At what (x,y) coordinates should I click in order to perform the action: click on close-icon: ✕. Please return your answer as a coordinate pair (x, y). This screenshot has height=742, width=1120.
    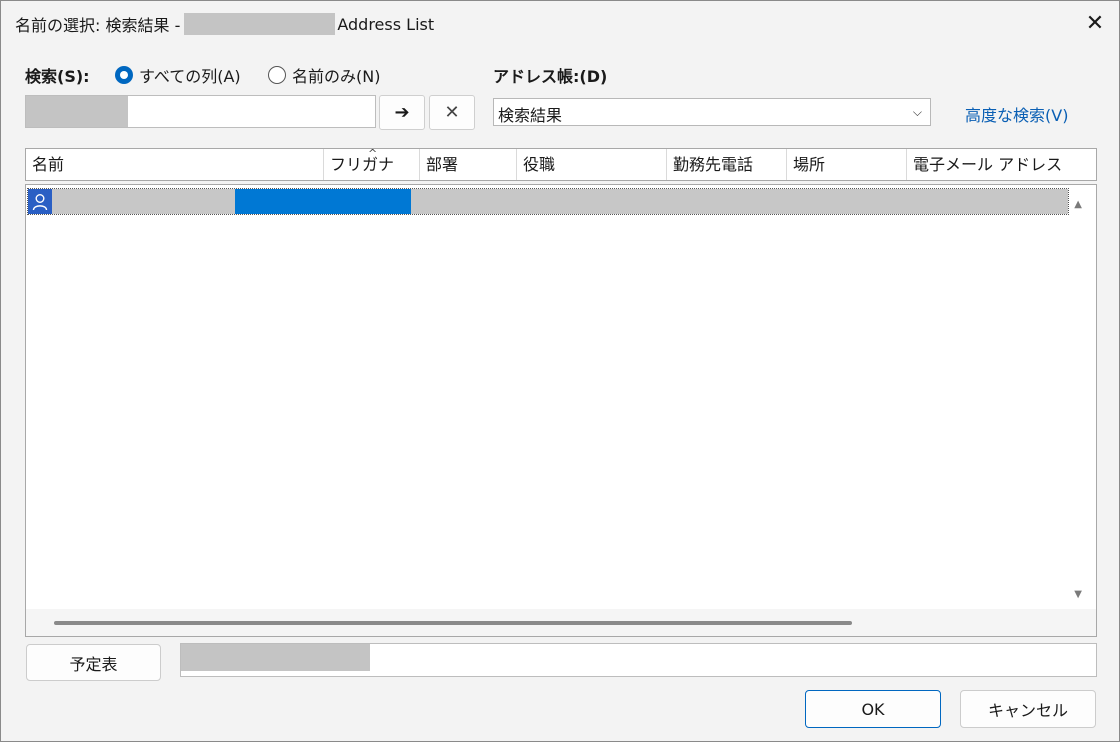
    Looking at the image, I should click on (1095, 23).